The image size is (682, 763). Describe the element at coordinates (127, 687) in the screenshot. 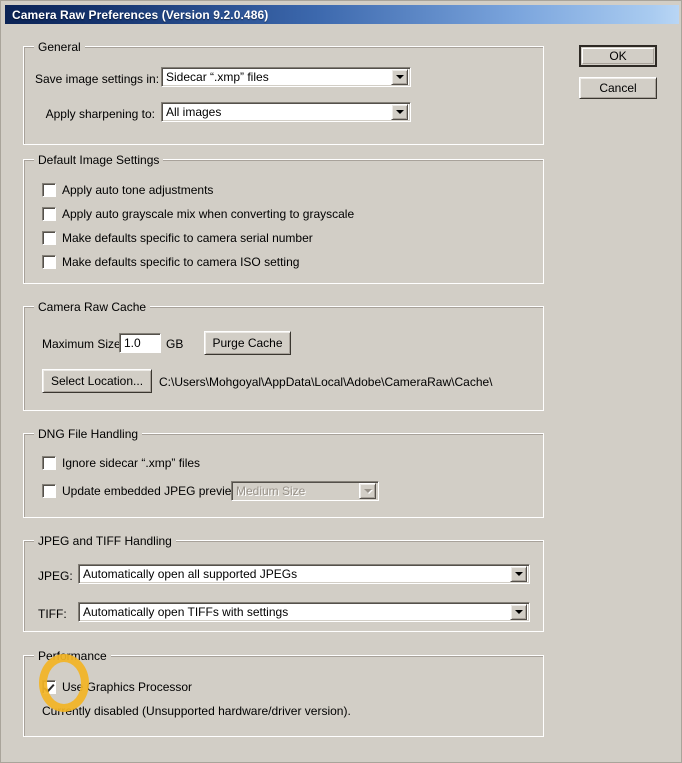

I see `checkbox-label: Use Graphics Processor` at that location.